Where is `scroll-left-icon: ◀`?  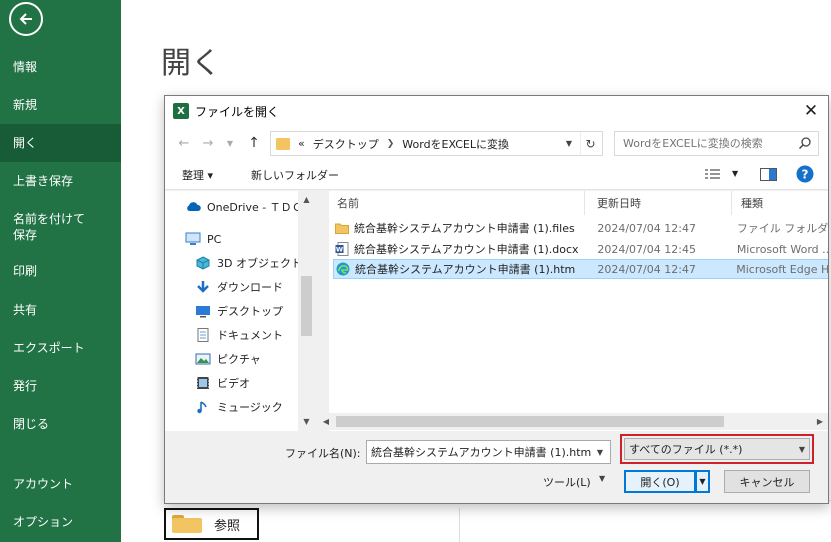 scroll-left-icon: ◀ is located at coordinates (326, 421).